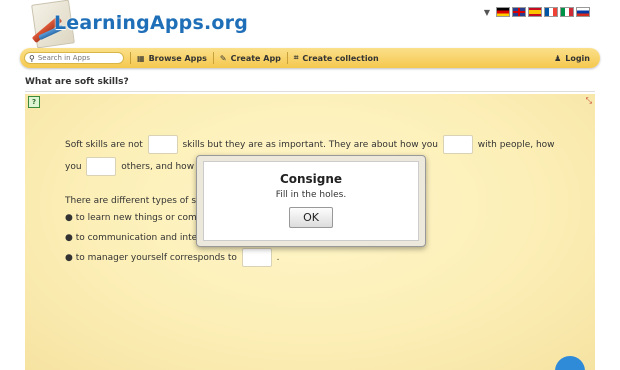 The image size is (620, 370). Describe the element at coordinates (158, 167) in the screenshot. I see `text-fragment: others, and how` at that location.